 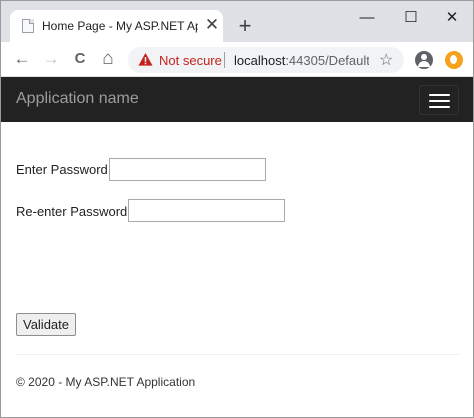 What do you see at coordinates (245, 26) in the screenshot?
I see `new-tab-button: +` at bounding box center [245, 26].